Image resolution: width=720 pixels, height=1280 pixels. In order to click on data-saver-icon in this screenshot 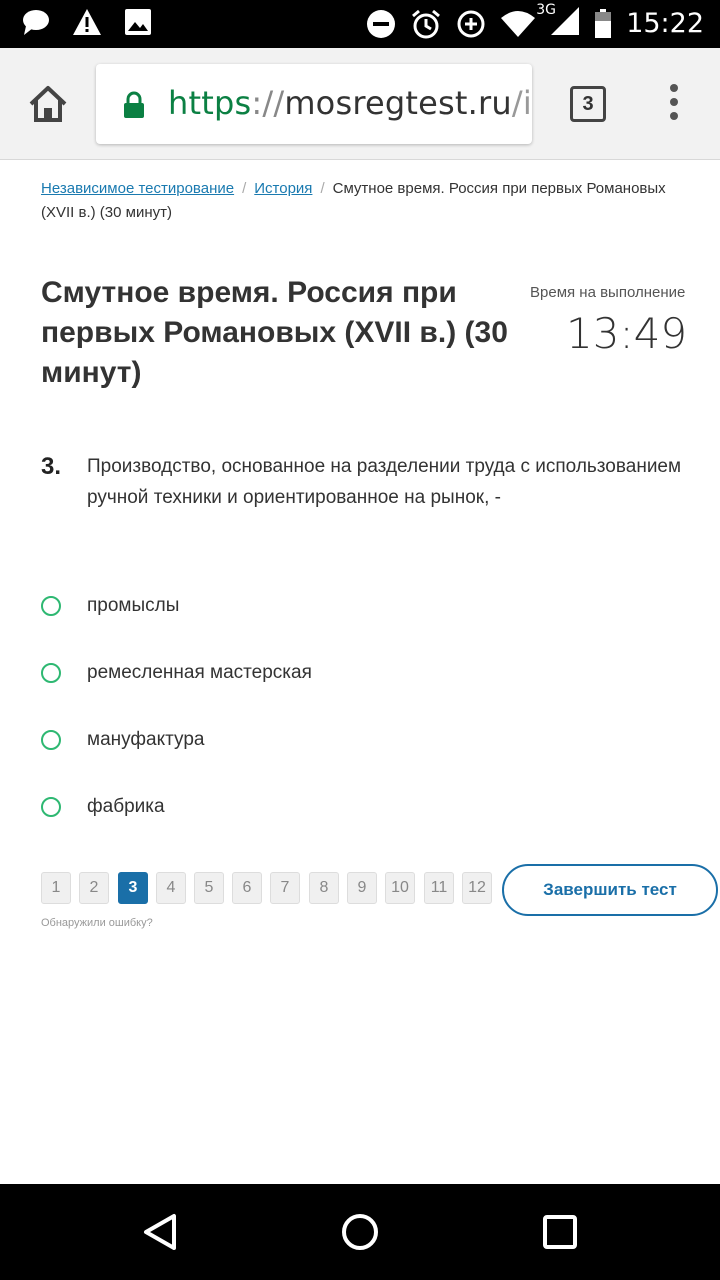, I will do `click(471, 23)`.